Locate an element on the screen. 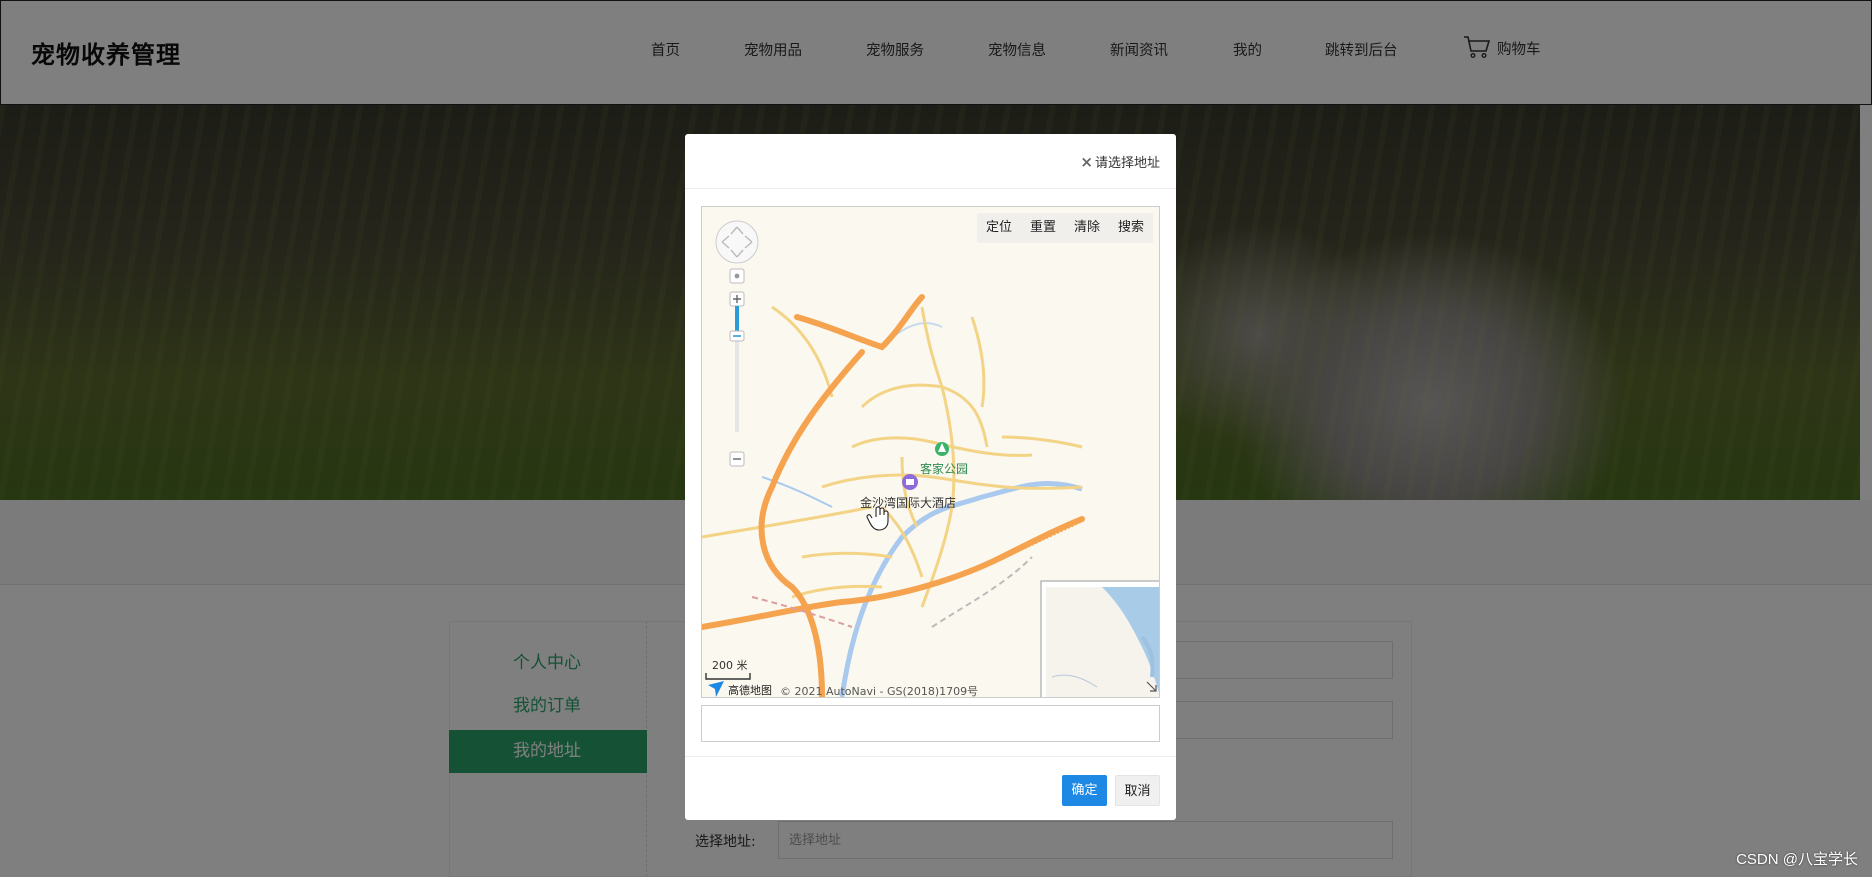 The image size is (1872, 877). dialog-header: × 请选择地址 is located at coordinates (930, 161).